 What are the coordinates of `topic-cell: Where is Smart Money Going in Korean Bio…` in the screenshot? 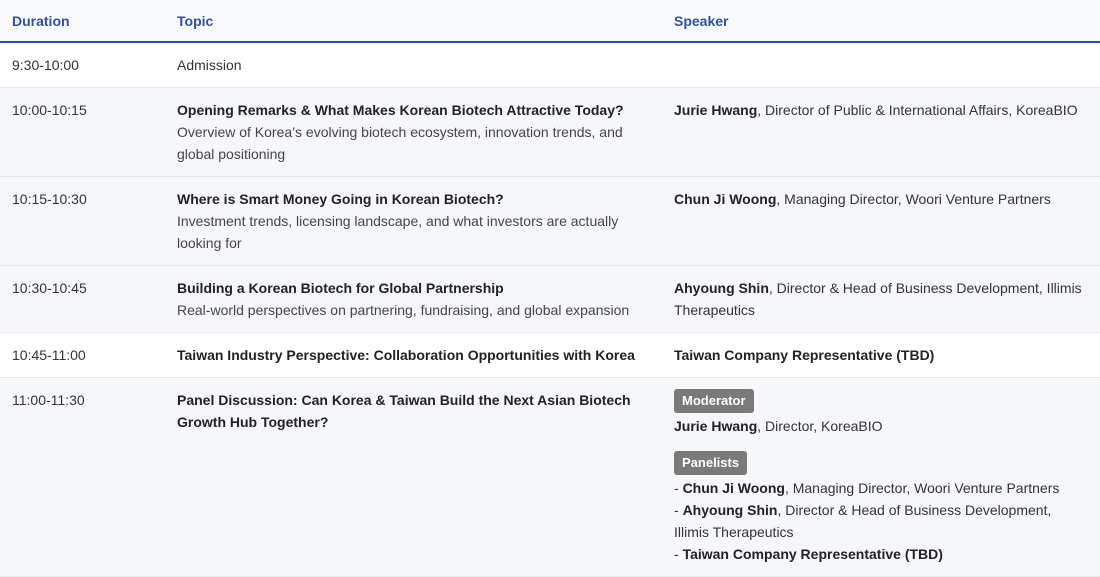 It's located at (413, 221).